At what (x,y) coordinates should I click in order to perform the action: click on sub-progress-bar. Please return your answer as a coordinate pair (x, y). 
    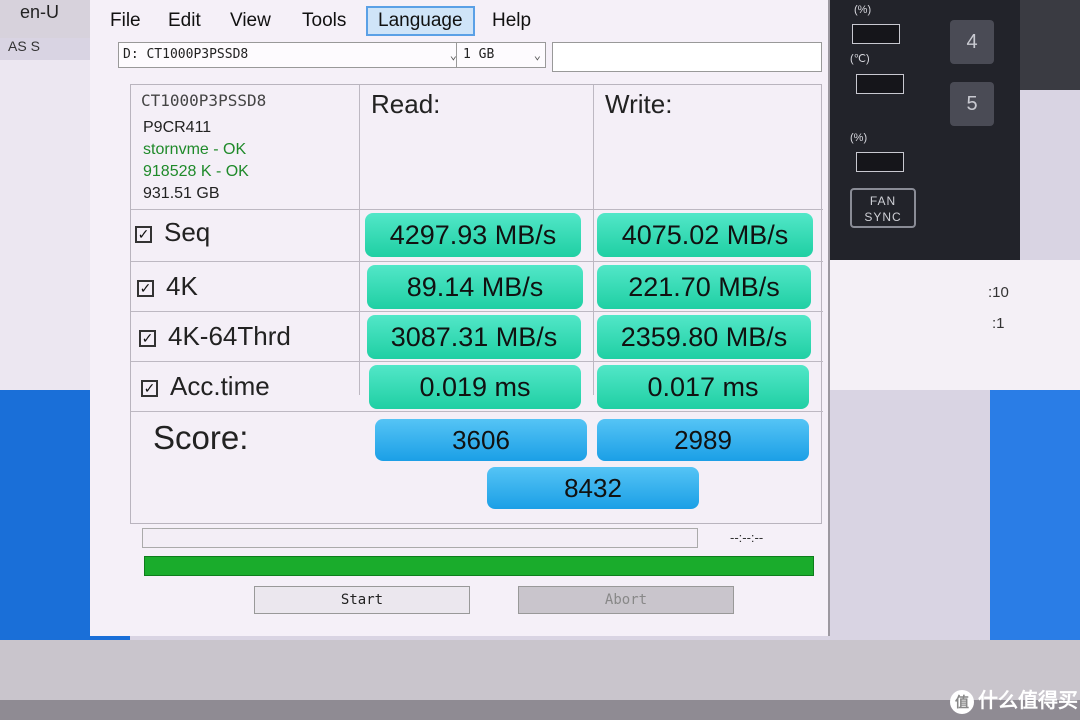
    Looking at the image, I should click on (420, 538).